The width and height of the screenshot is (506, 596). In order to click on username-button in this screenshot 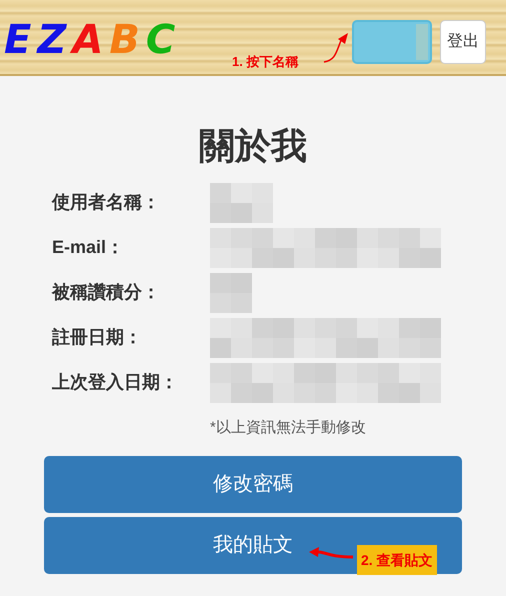, I will do `click(392, 42)`.